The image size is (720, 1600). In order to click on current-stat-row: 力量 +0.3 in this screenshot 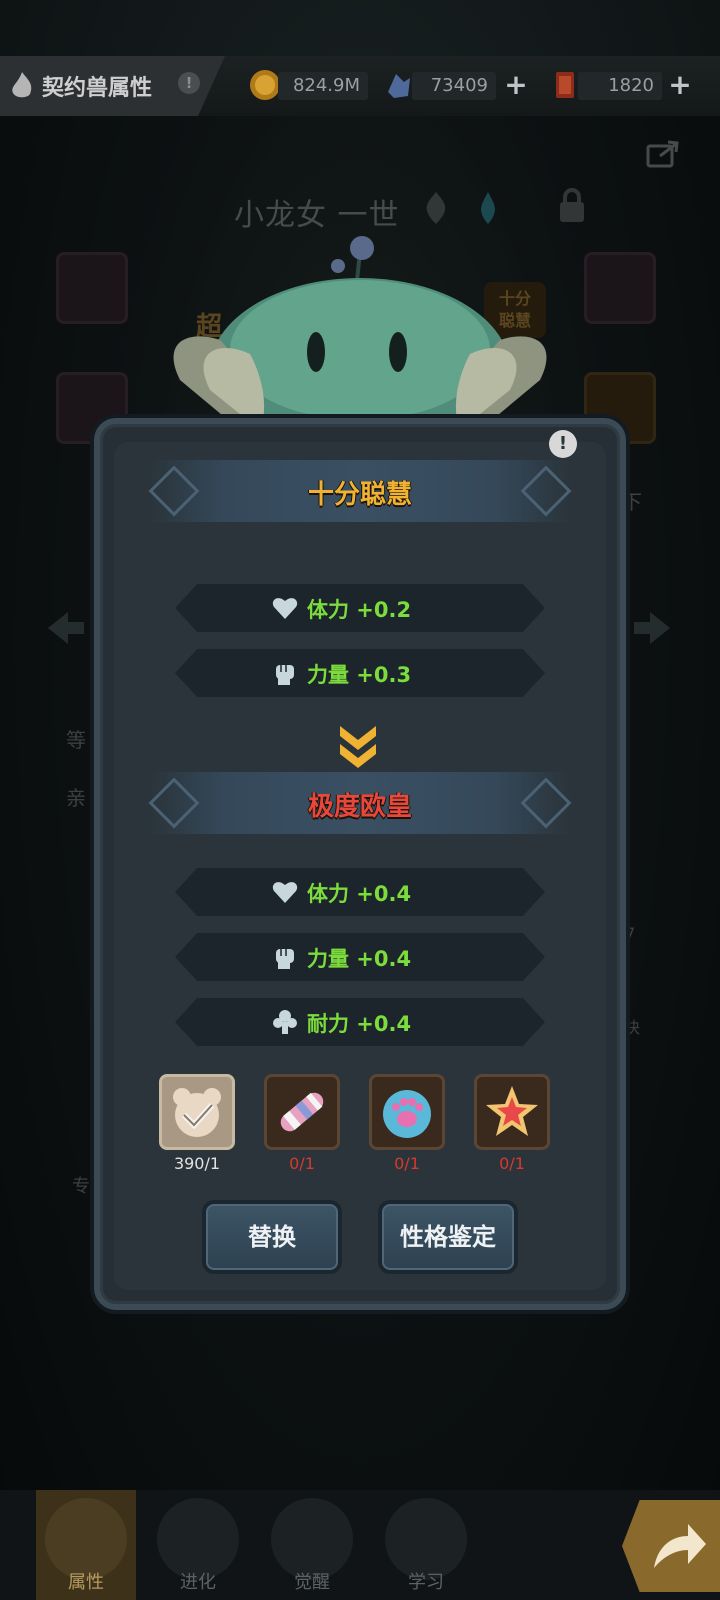, I will do `click(360, 673)`.